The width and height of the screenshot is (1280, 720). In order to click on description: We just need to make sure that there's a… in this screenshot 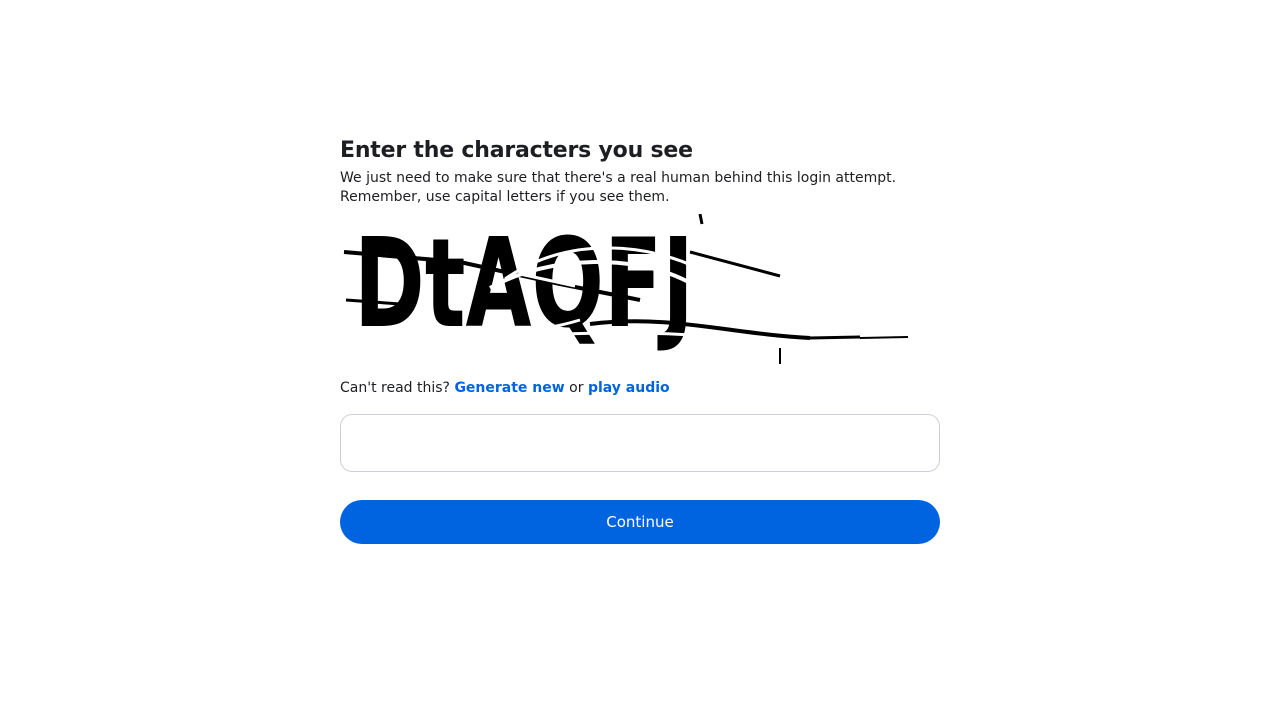, I will do `click(640, 188)`.